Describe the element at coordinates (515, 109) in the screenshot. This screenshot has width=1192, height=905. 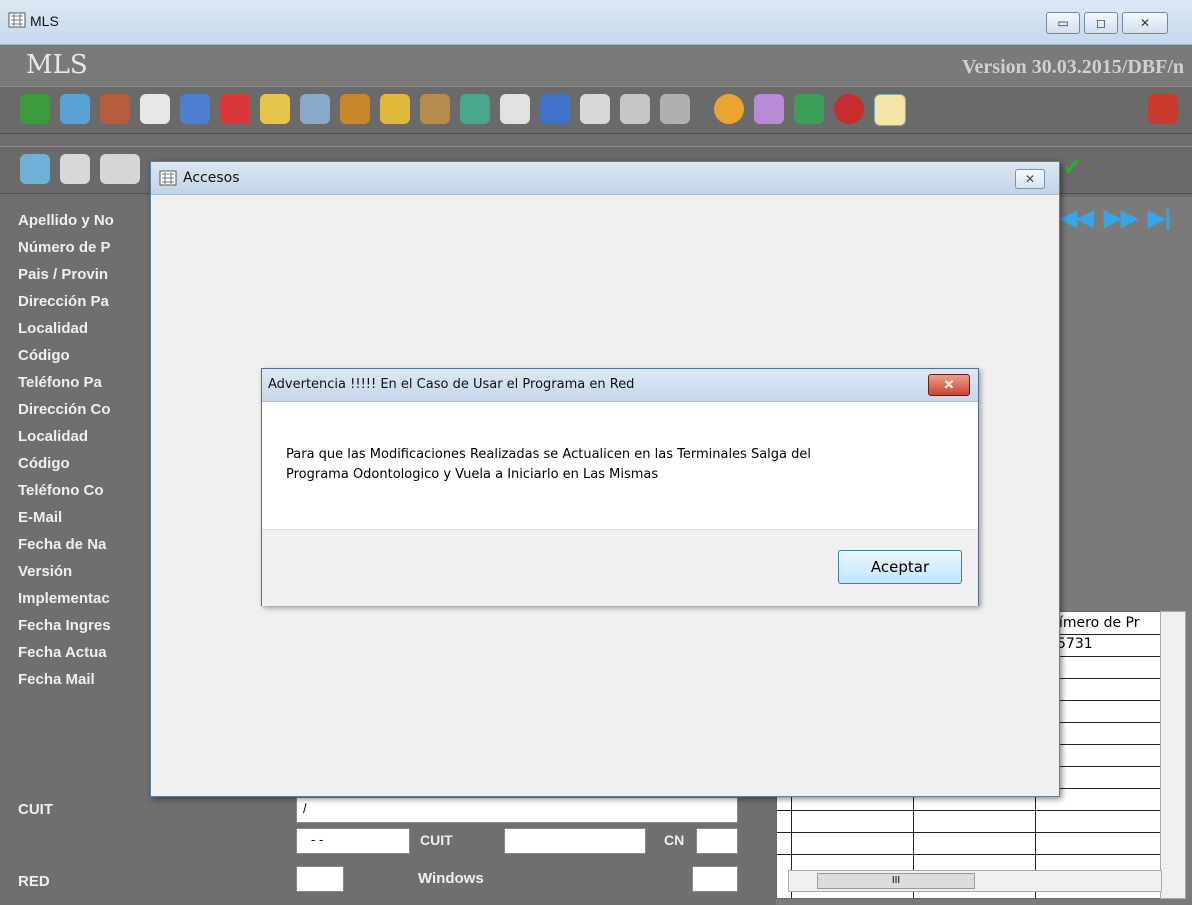
I see `eye-icon` at that location.